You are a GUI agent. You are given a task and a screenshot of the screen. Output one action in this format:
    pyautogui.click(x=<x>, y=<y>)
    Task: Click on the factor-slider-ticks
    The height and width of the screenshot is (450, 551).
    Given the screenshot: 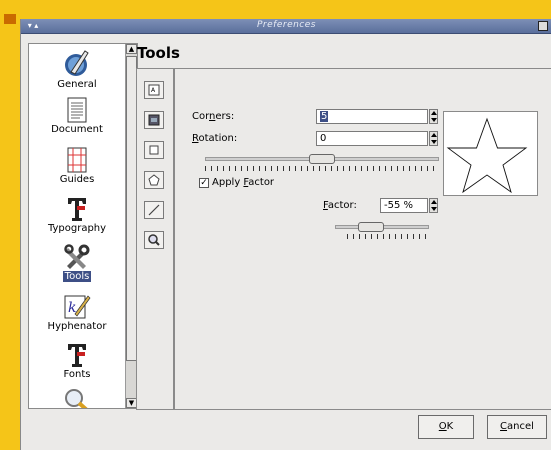 What is the action you would take?
    pyautogui.click(x=388, y=236)
    